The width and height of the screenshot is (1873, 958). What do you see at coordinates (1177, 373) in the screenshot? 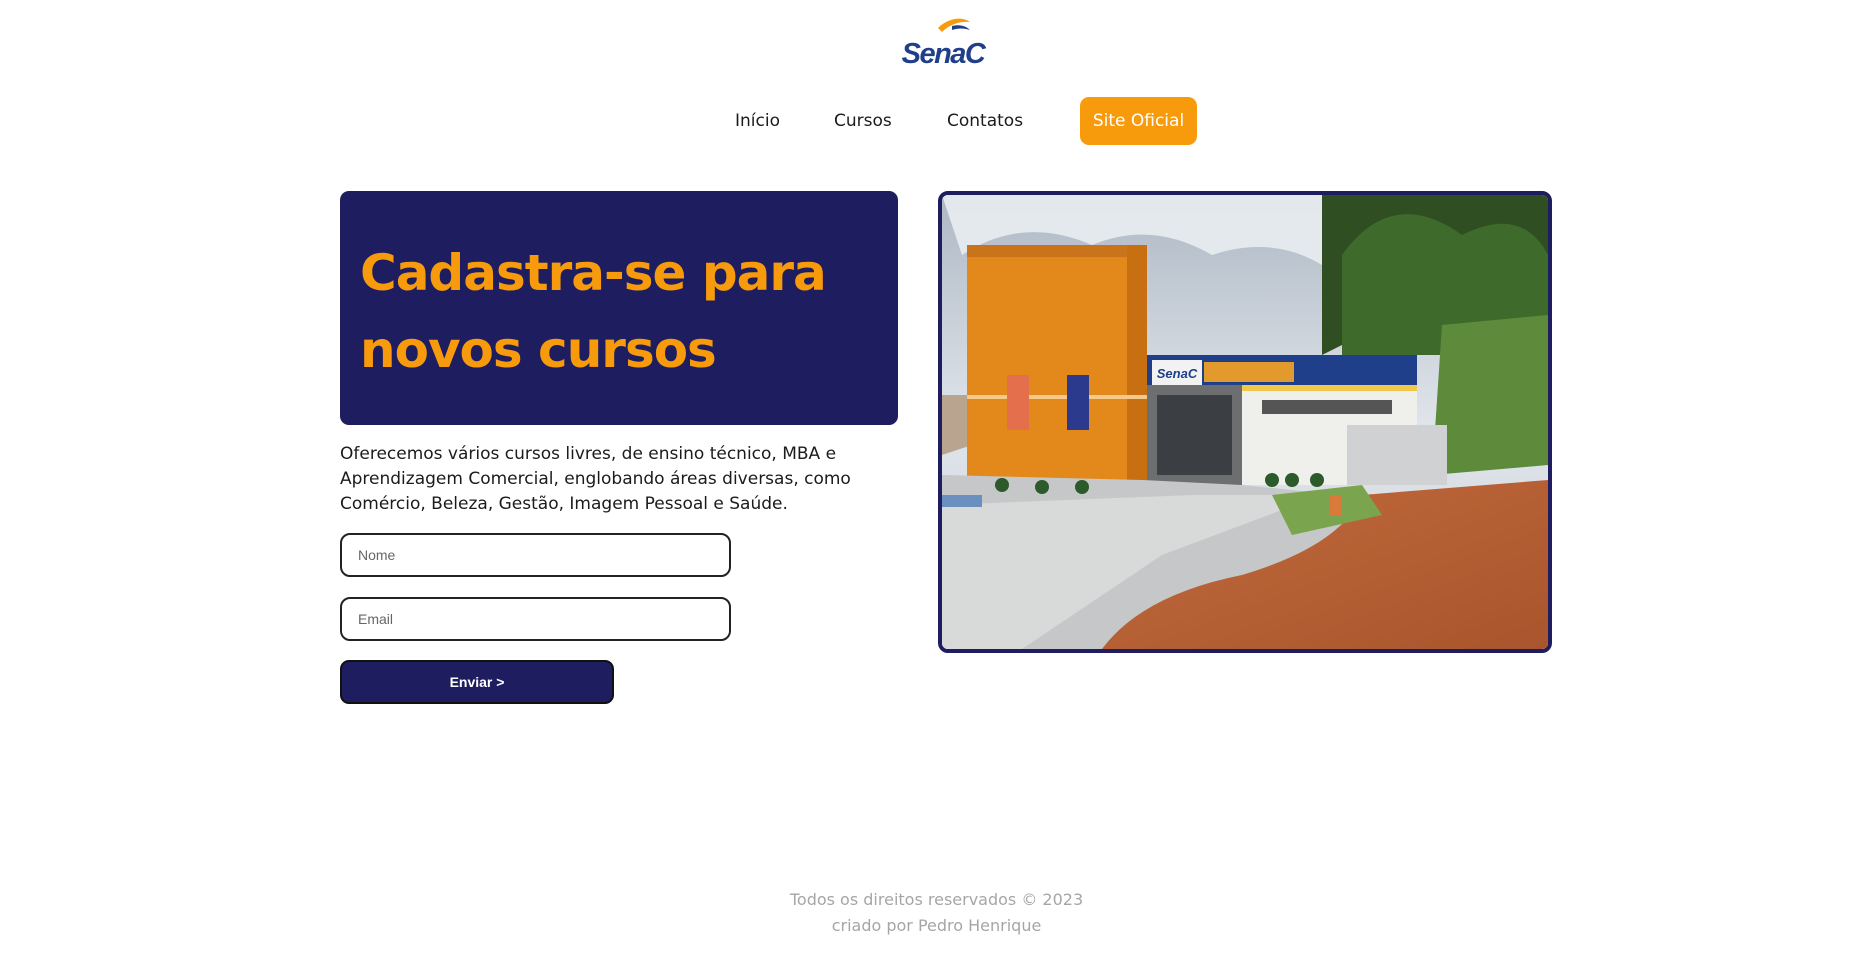
I see `photo-sign-text: SenaC` at bounding box center [1177, 373].